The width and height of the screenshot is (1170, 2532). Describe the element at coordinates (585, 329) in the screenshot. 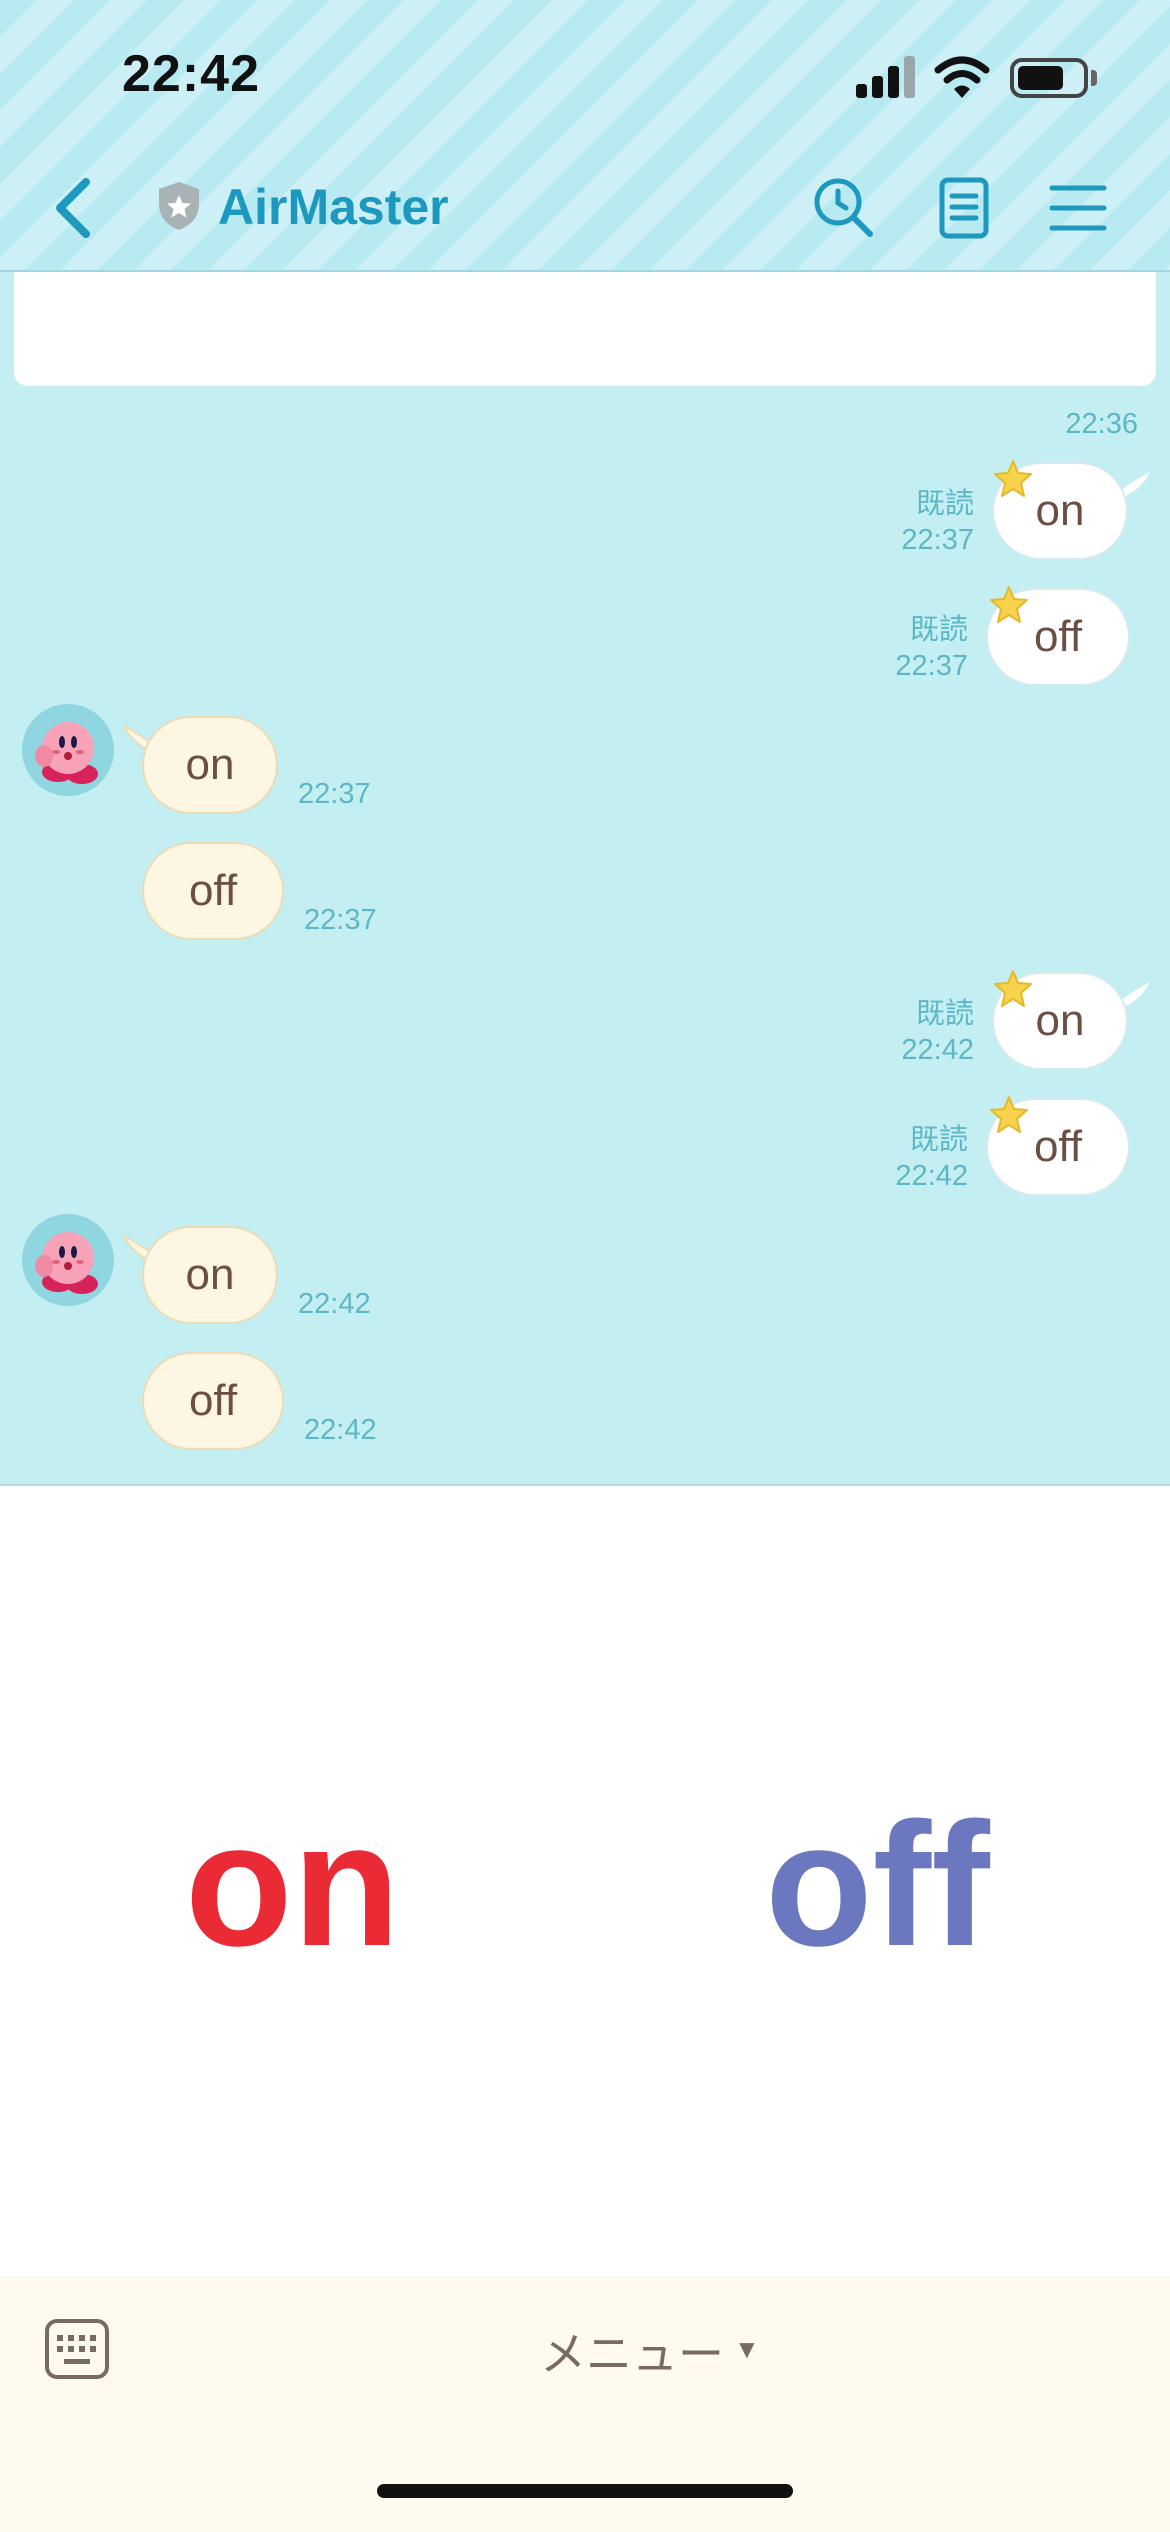

I see `pinned-card` at that location.